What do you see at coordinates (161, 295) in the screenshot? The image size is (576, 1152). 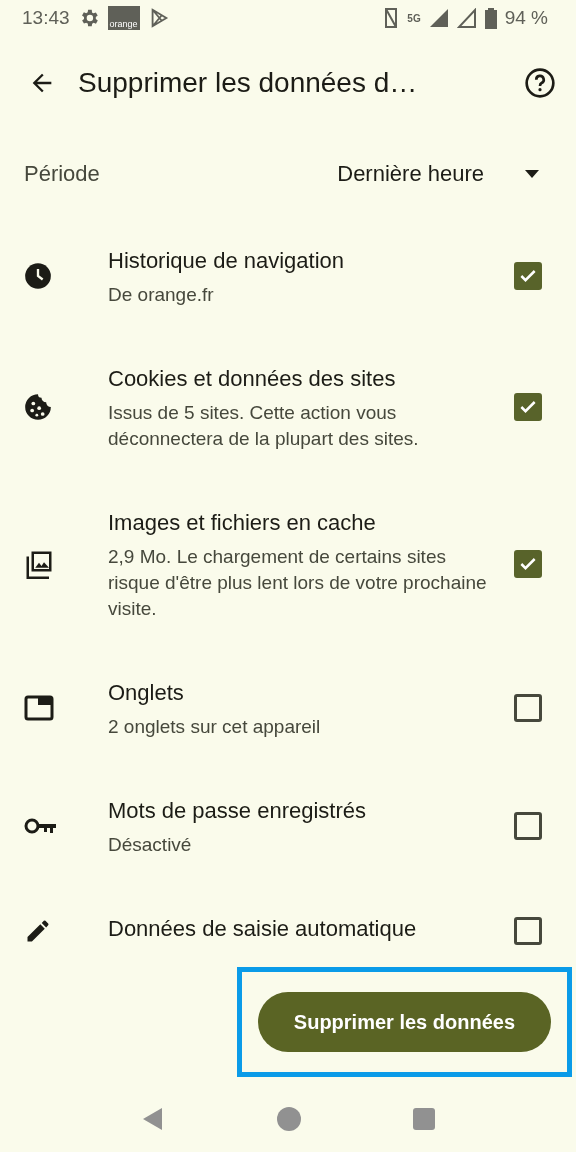 I see `option-description: De orange.fr` at bounding box center [161, 295].